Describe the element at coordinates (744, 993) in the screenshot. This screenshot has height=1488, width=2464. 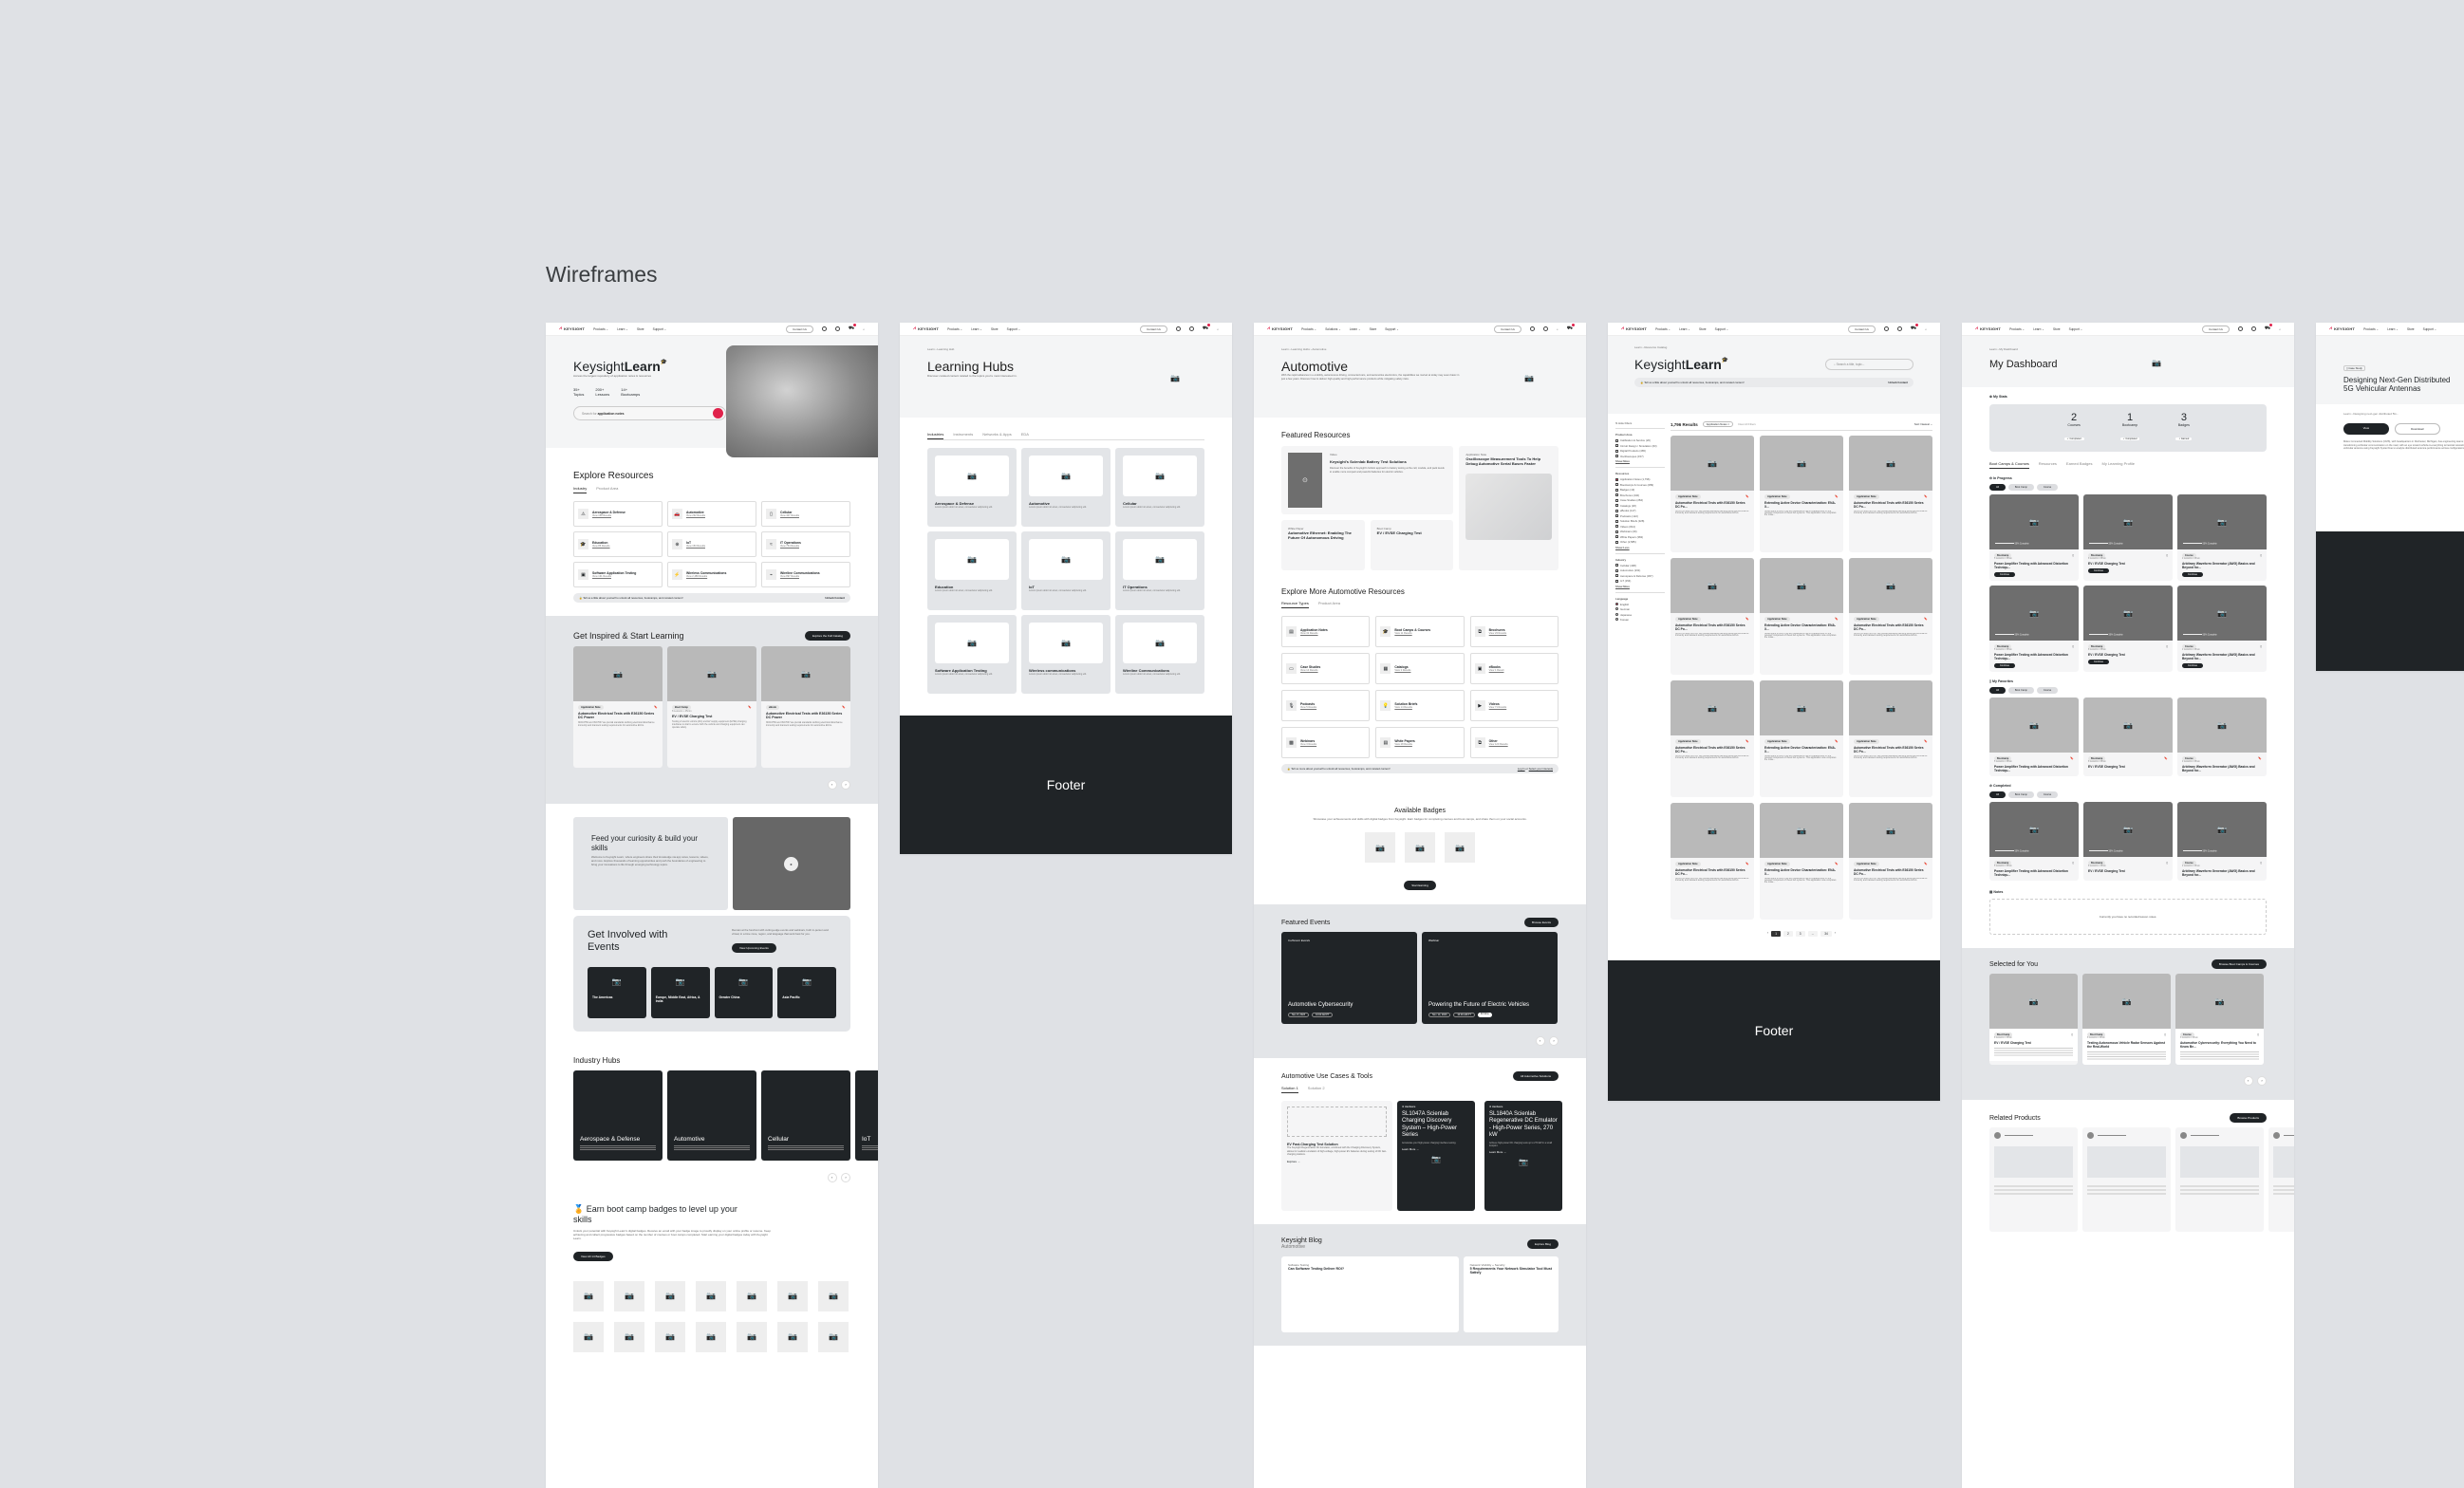
I see `region-card: 📷 Greater China` at that location.